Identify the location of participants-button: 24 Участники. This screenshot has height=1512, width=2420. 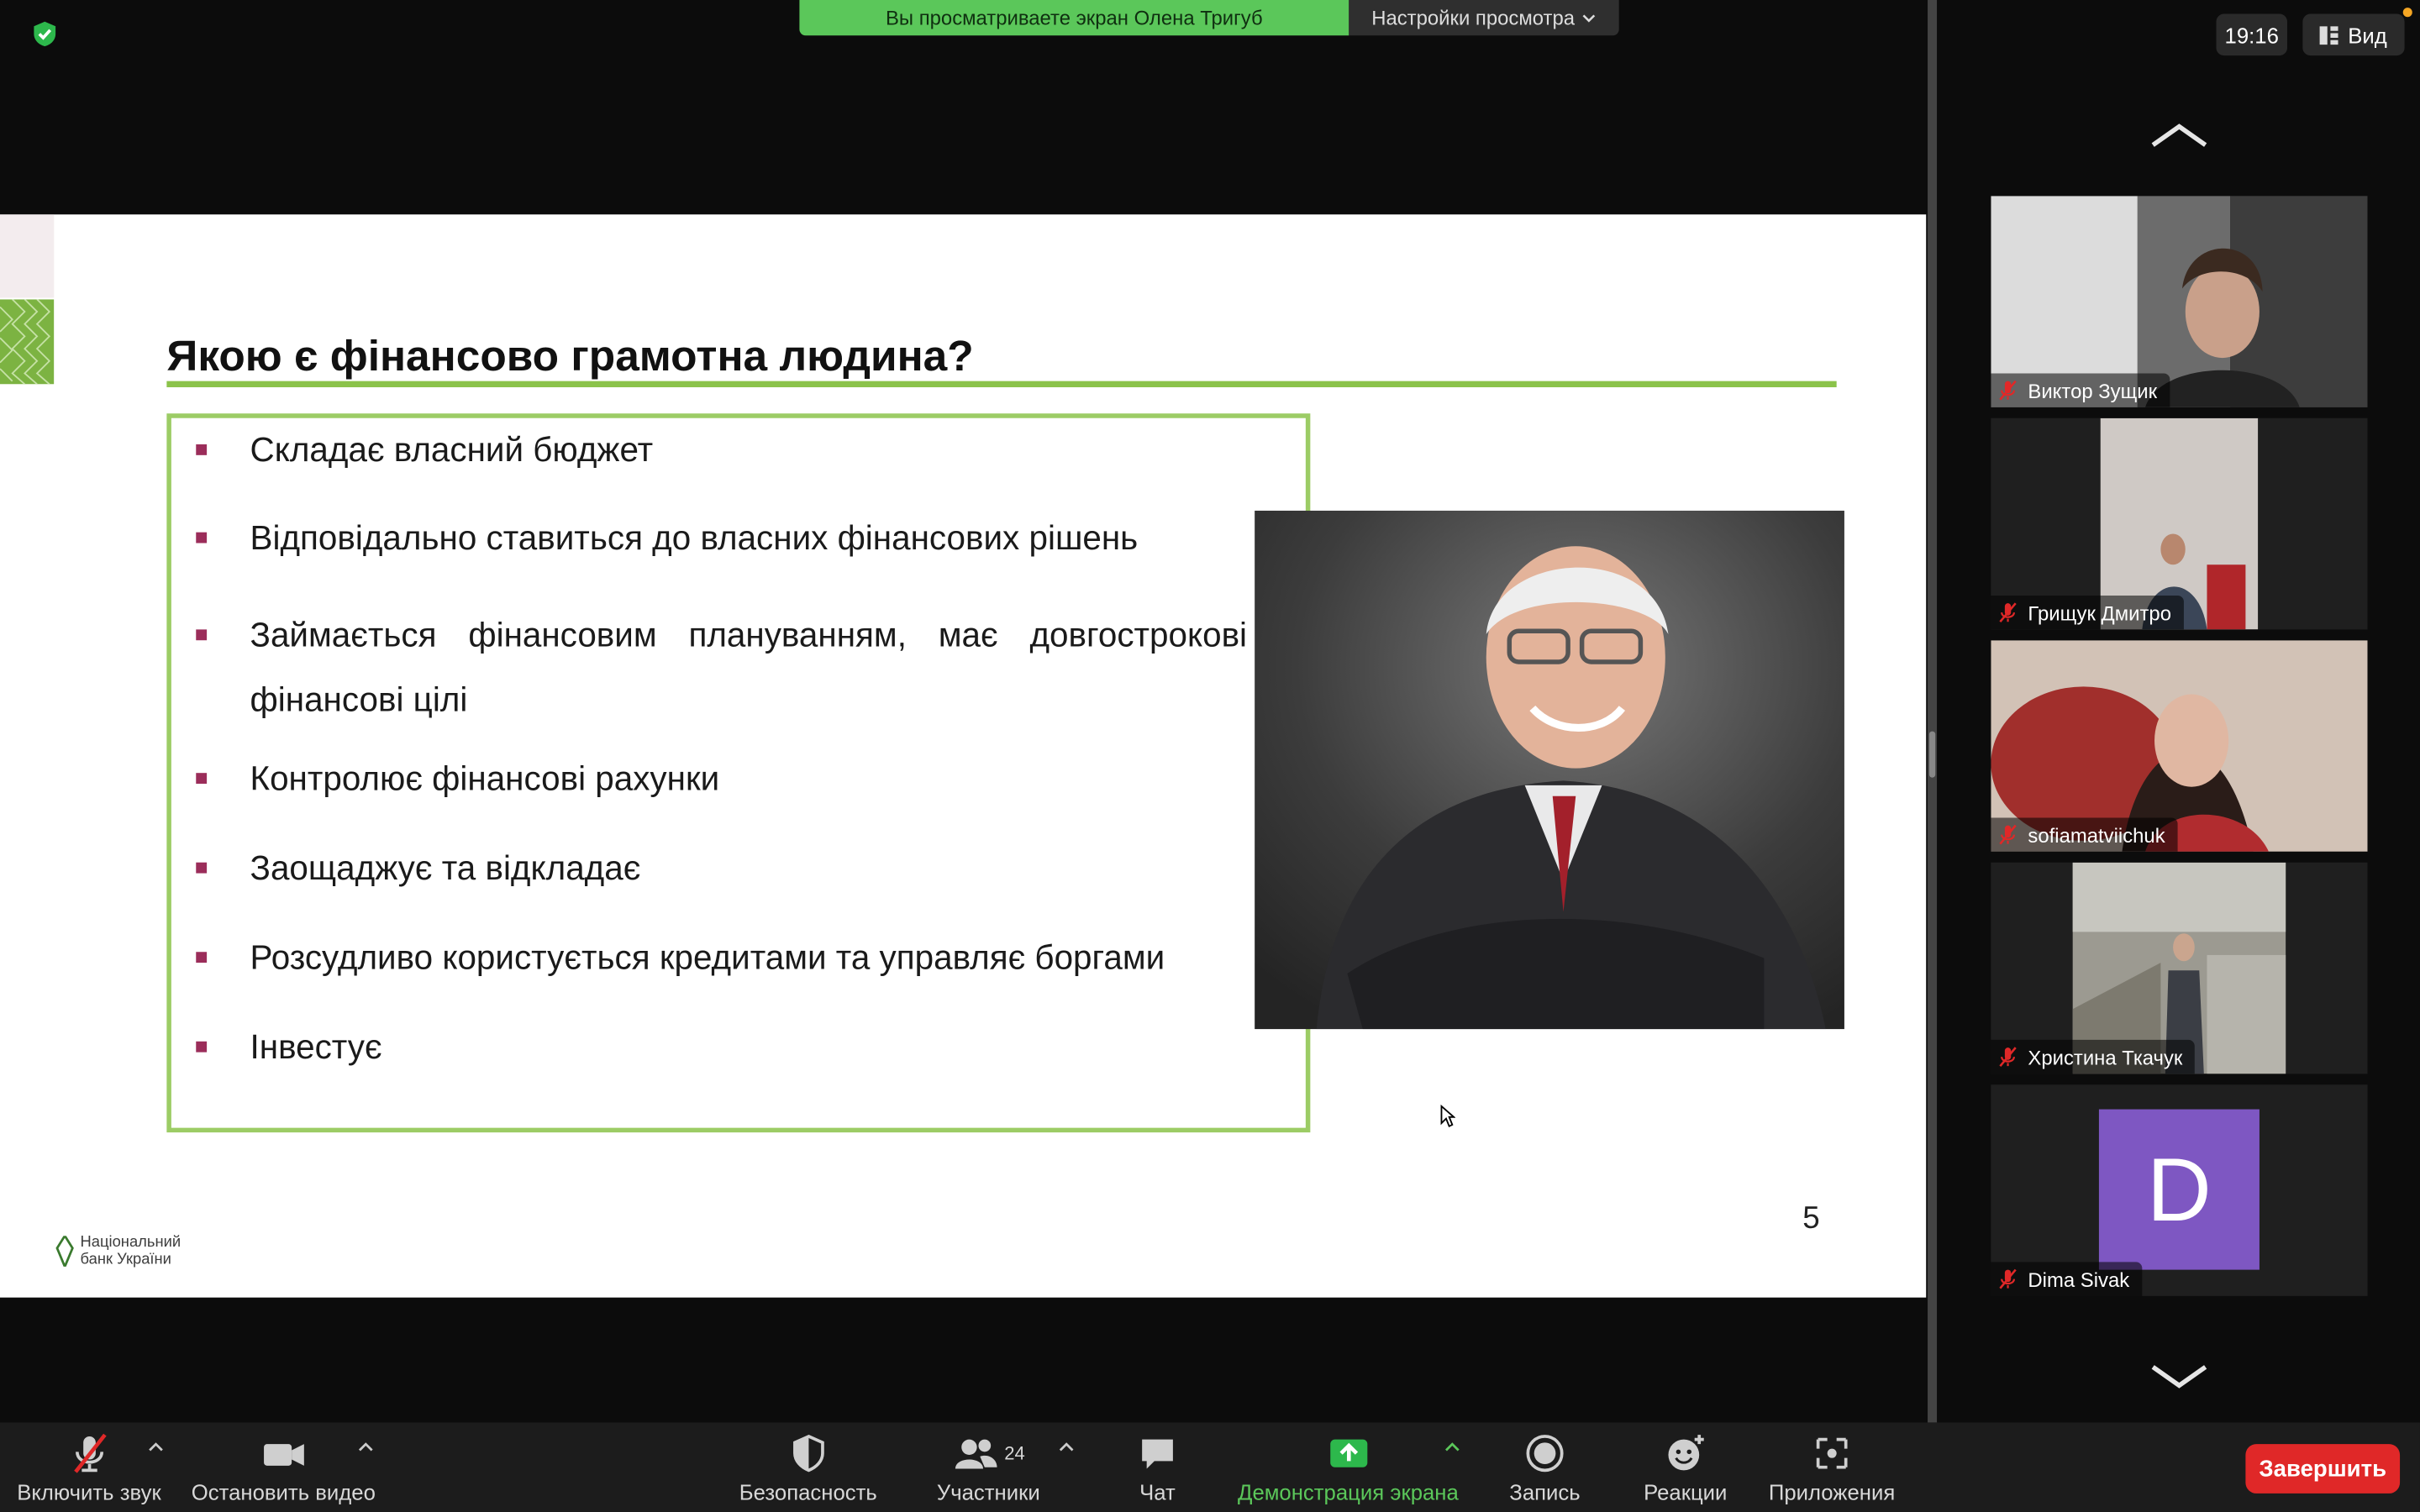
(989, 1467).